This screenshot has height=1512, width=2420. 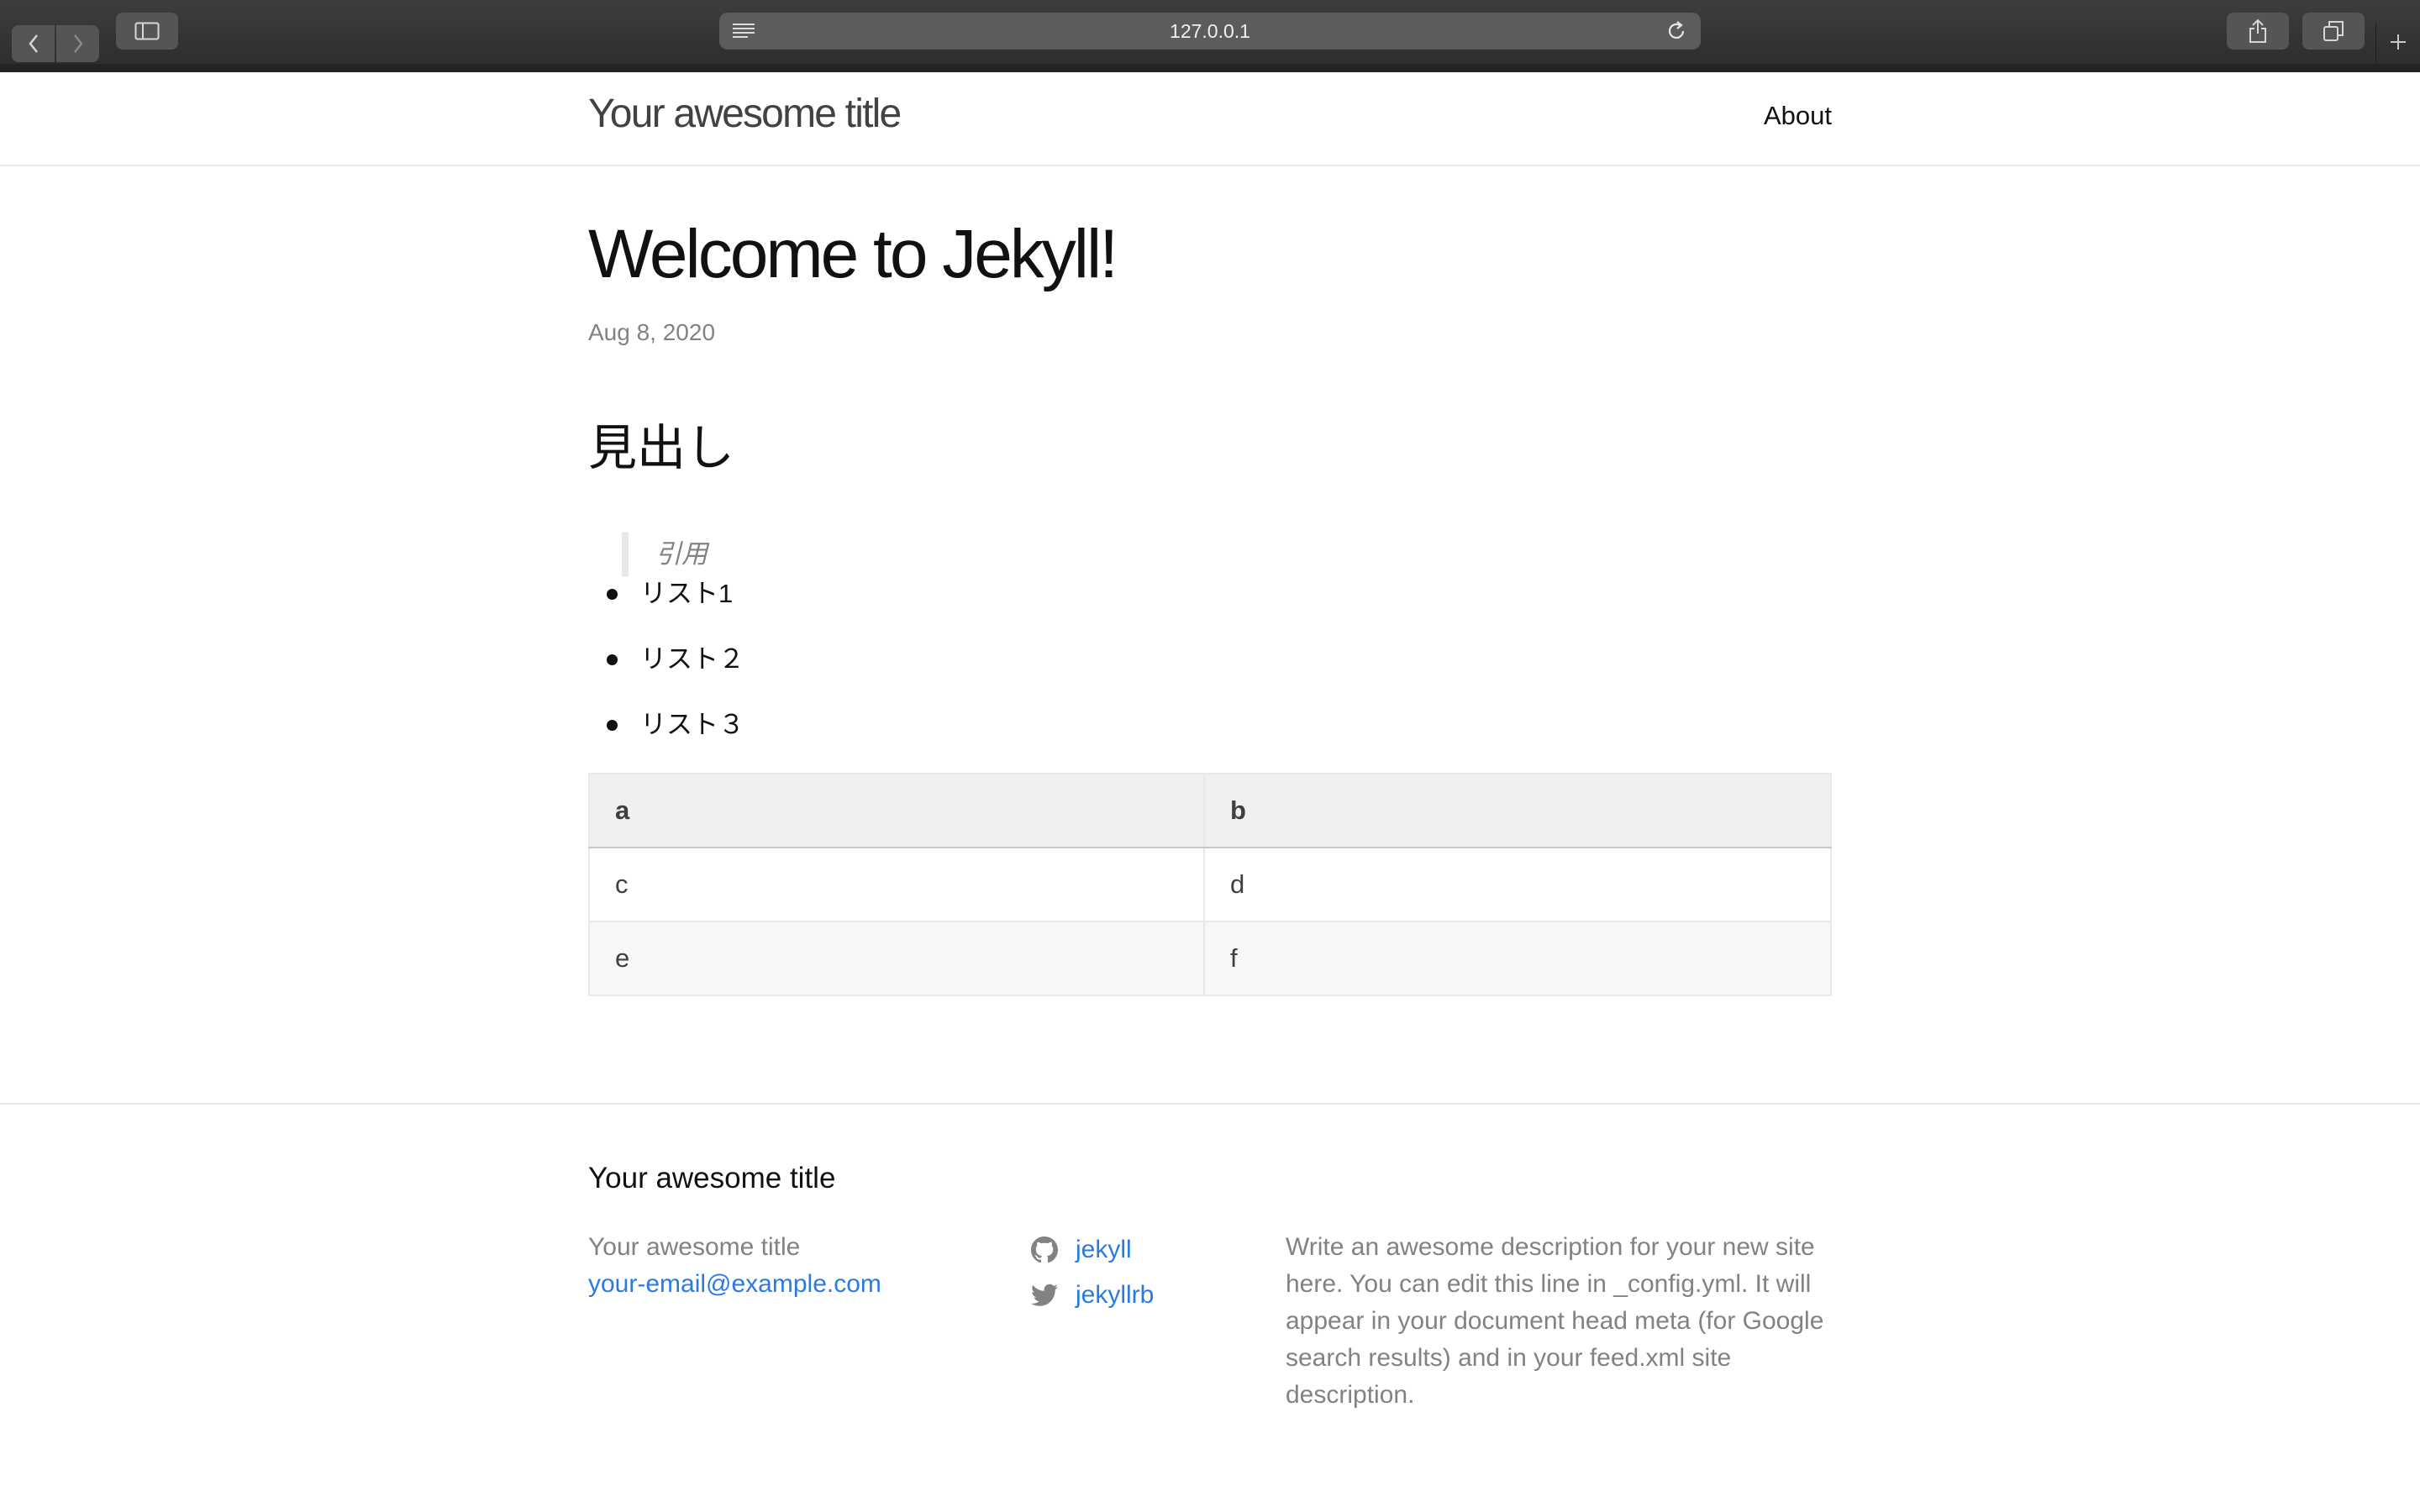 What do you see at coordinates (743, 33) in the screenshot?
I see `reader-icon` at bounding box center [743, 33].